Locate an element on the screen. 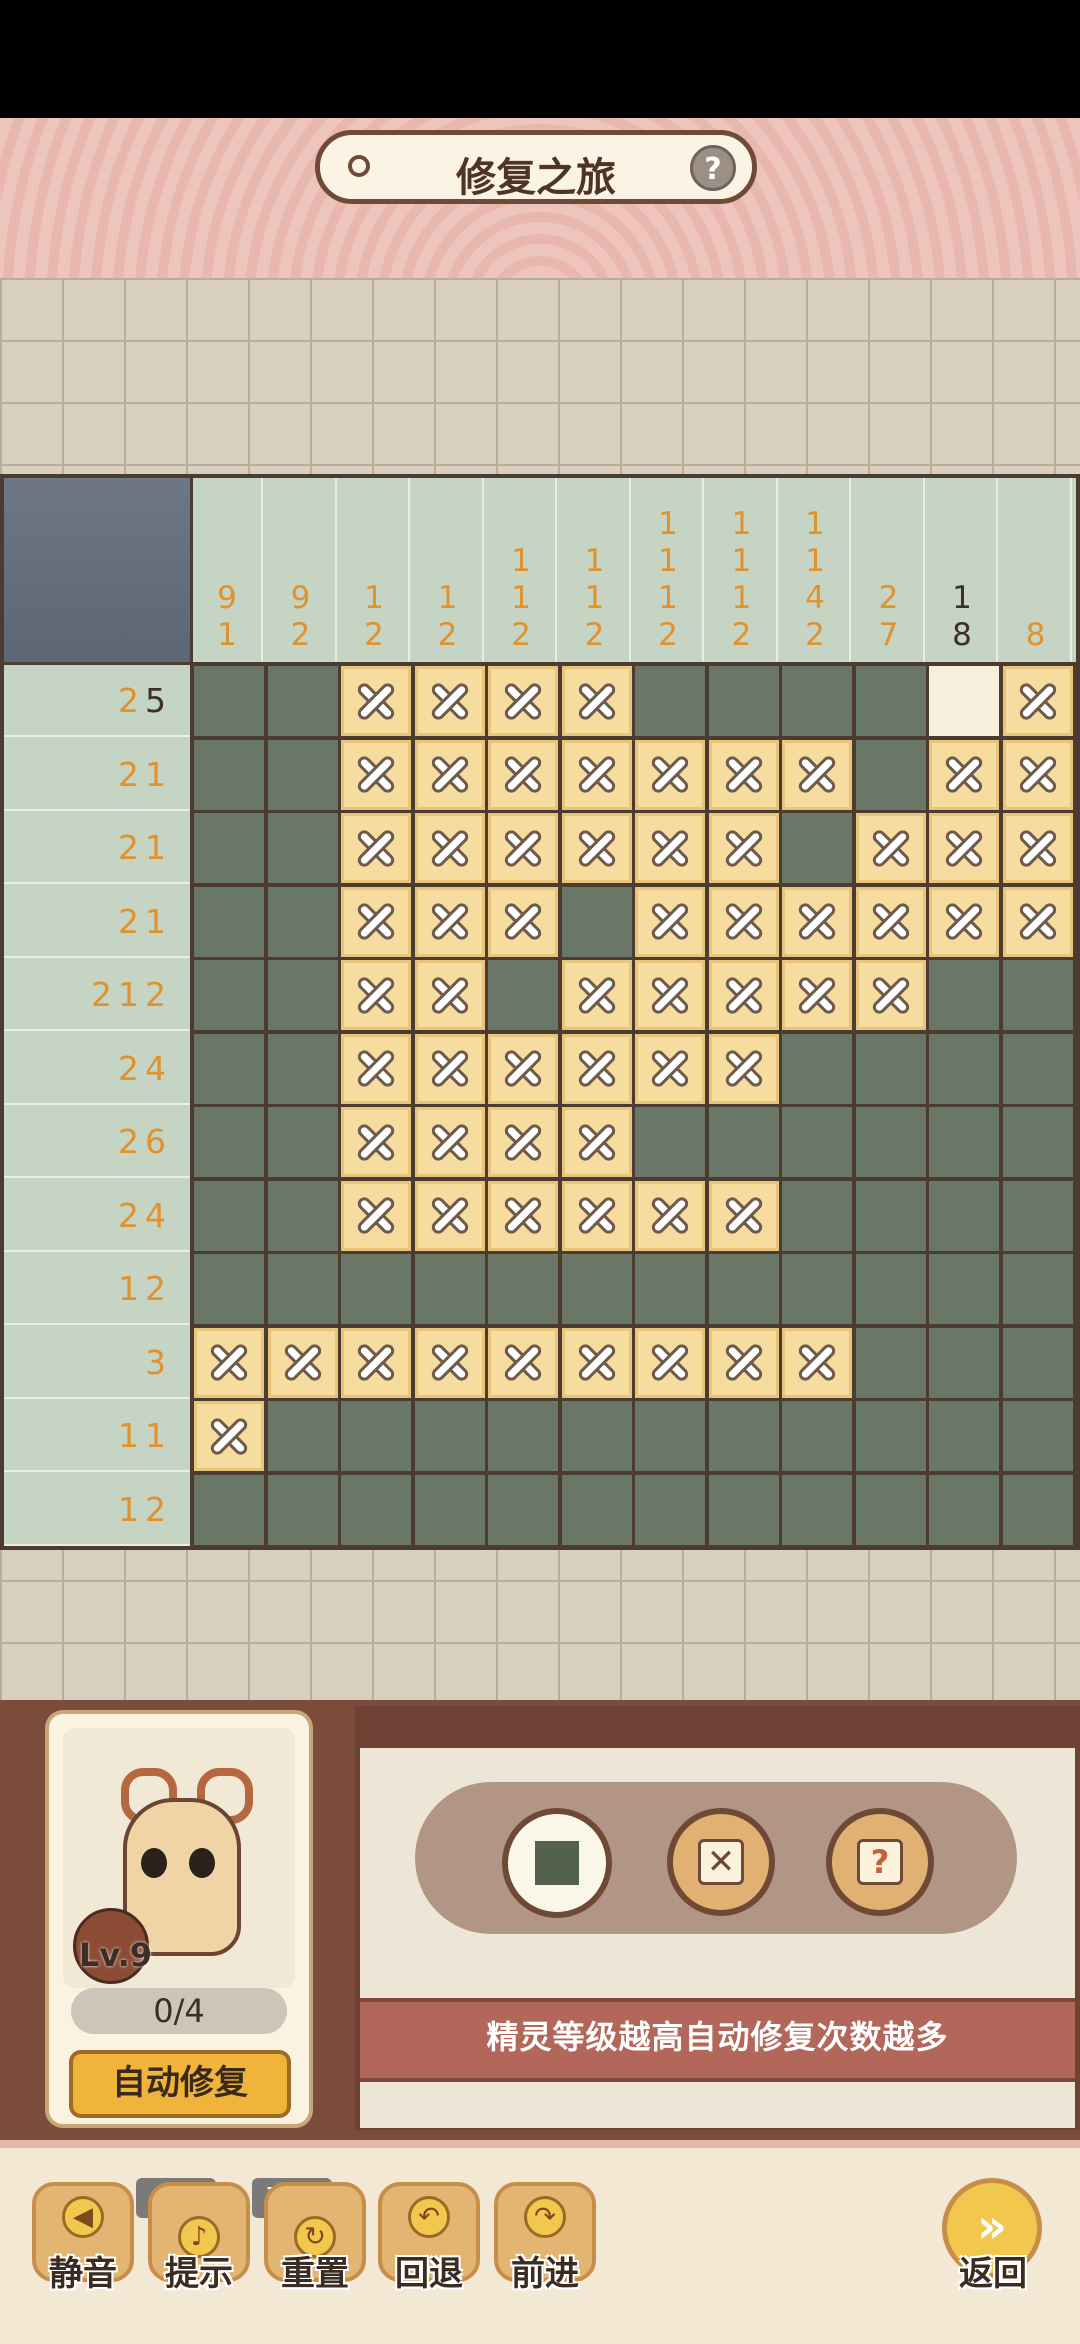 The image size is (1080, 2344). cross-tool-button: ✕ is located at coordinates (721, 1862).